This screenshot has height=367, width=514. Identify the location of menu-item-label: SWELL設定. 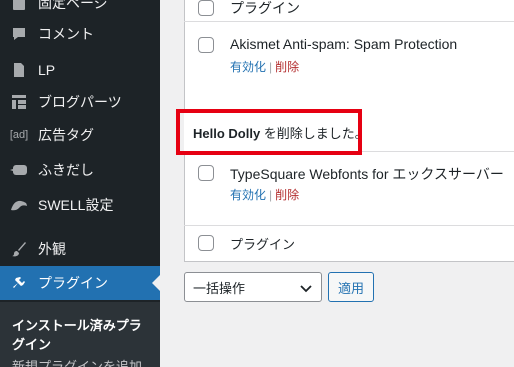
(76, 205).